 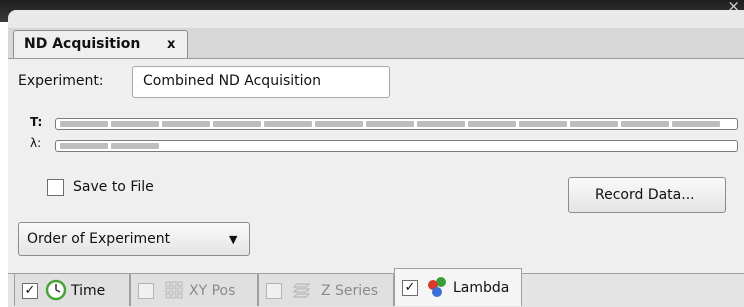 I want to click on tab-time: ✓ Time, so click(x=72, y=289).